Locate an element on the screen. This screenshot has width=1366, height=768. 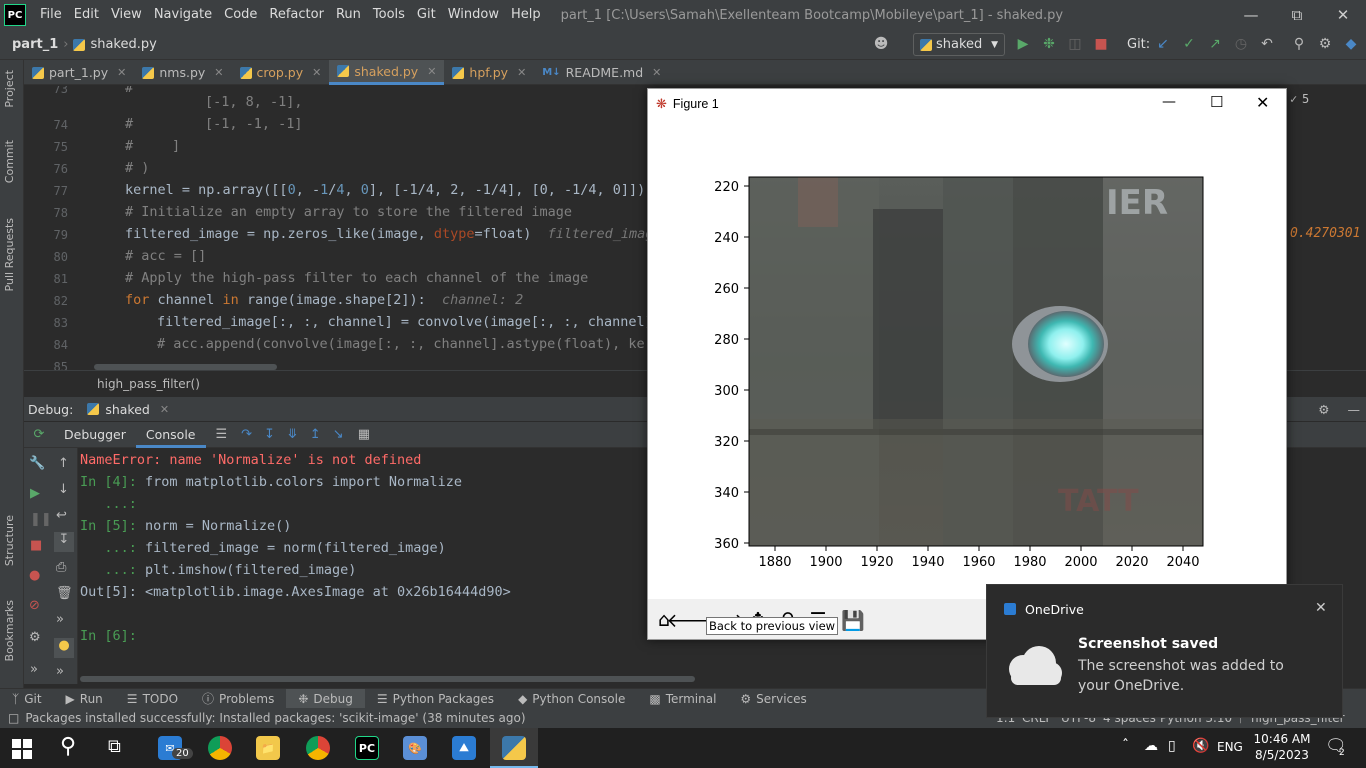
menu-git: Git is located at coordinates (426, 15).